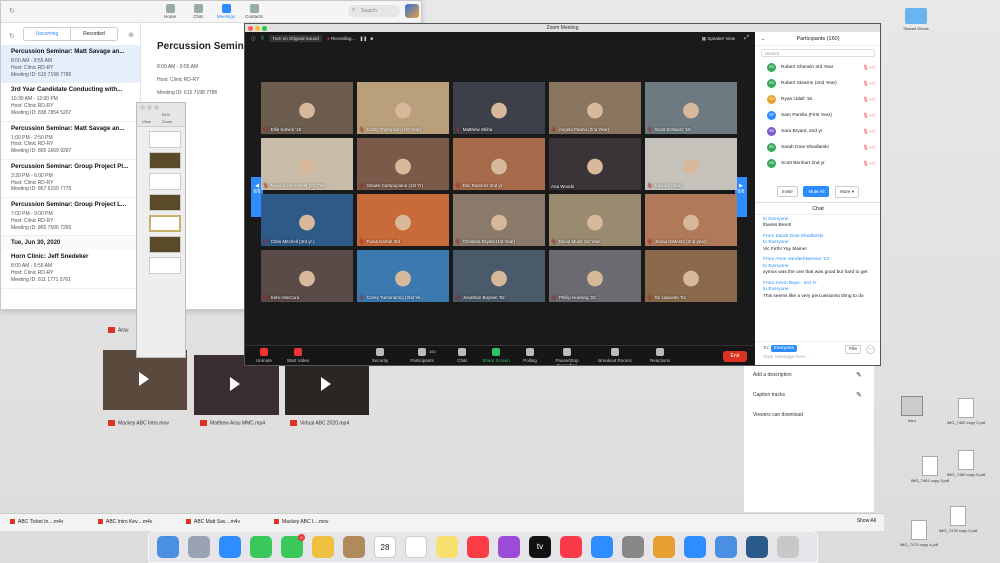  Describe the element at coordinates (364, 38) in the screenshot. I see `pause-icon: ❚❚` at that location.